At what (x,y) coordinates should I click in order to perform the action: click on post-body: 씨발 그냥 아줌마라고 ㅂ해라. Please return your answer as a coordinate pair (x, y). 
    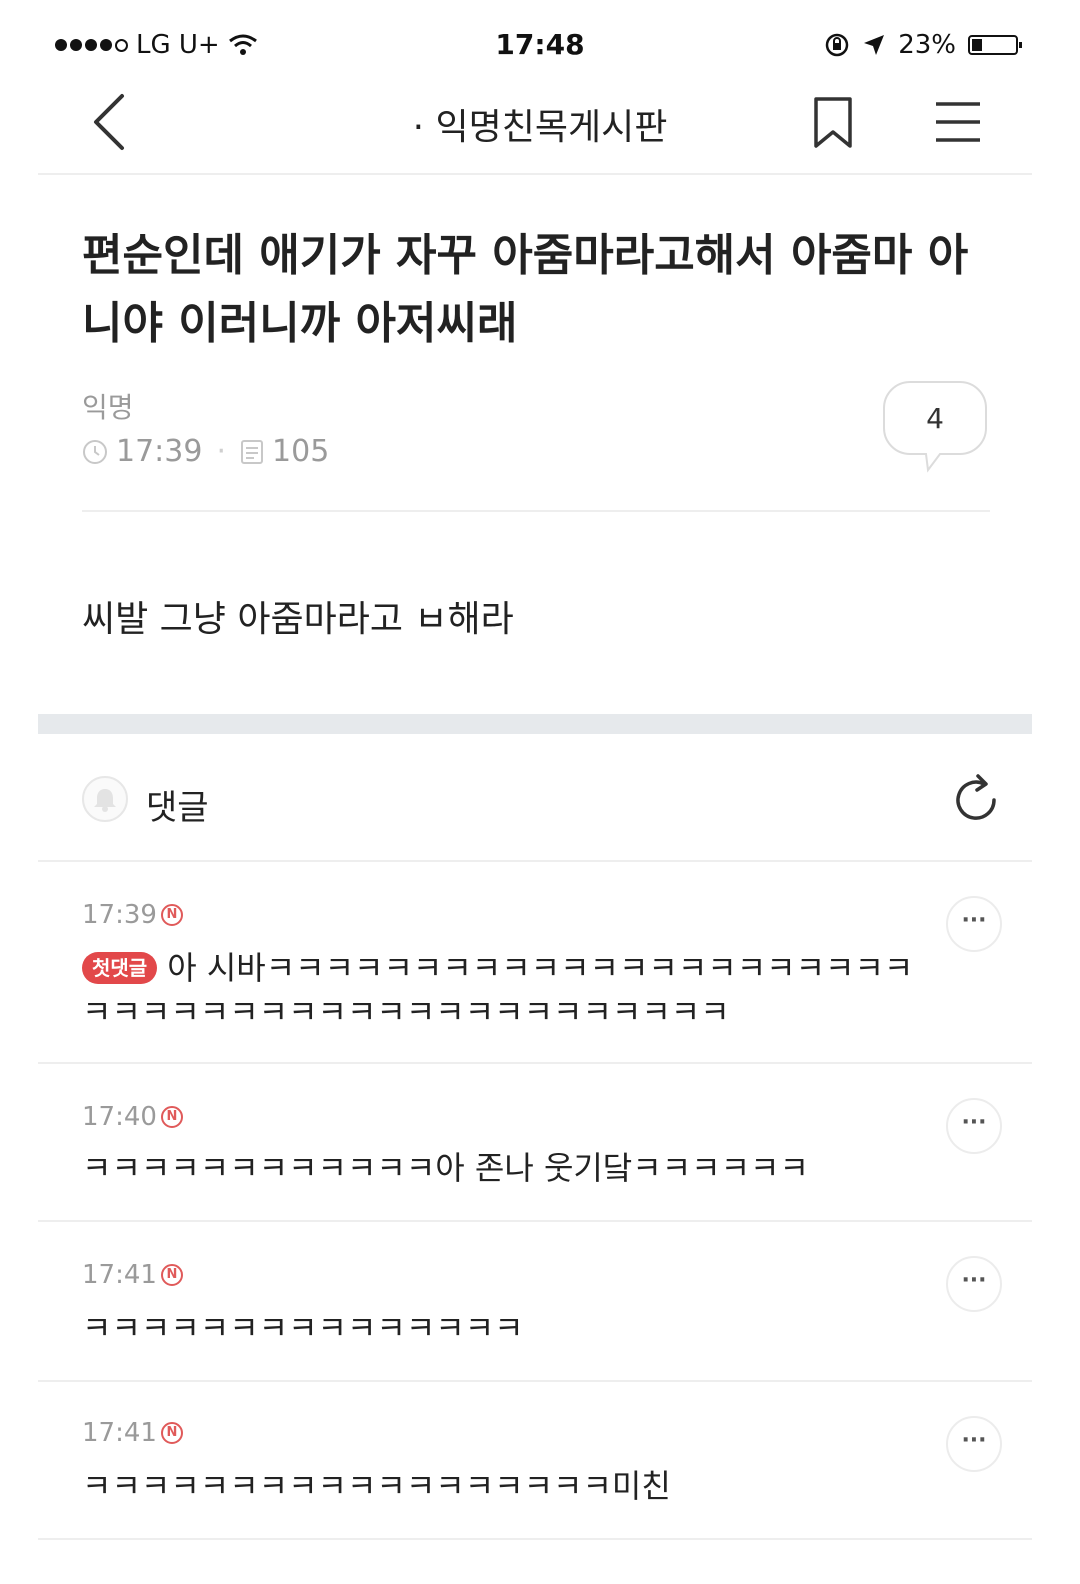
    Looking at the image, I should click on (298, 619).